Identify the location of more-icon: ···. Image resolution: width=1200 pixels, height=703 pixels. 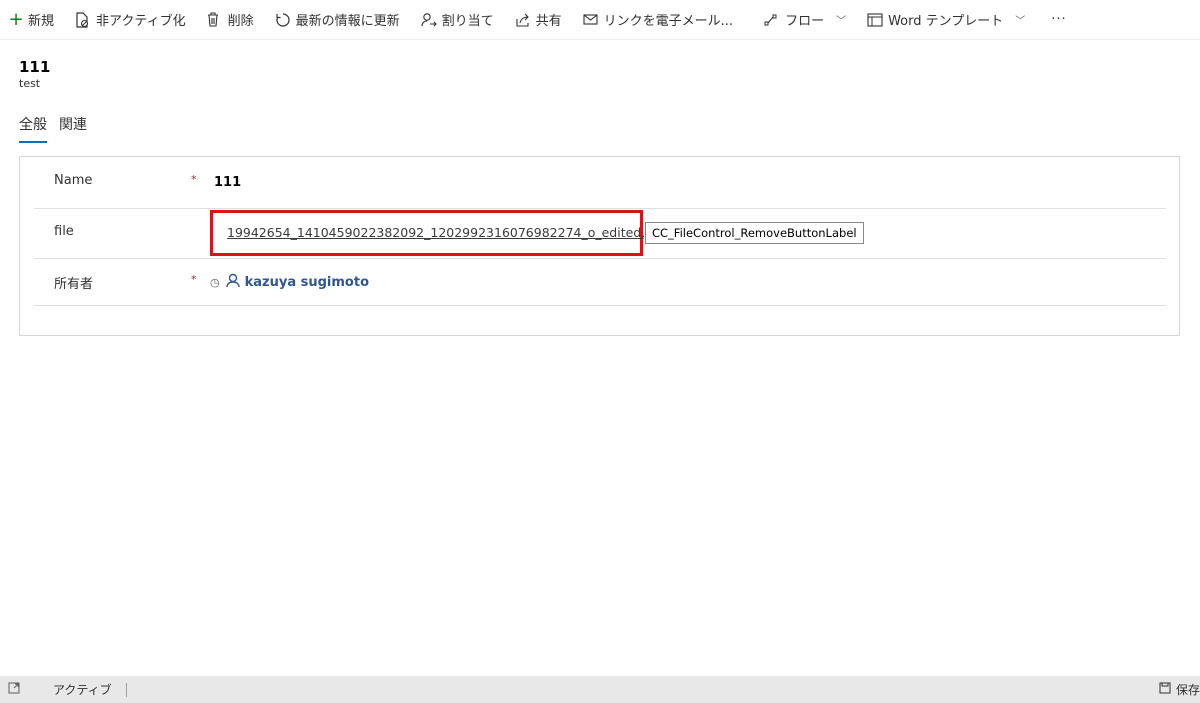
(1059, 19).